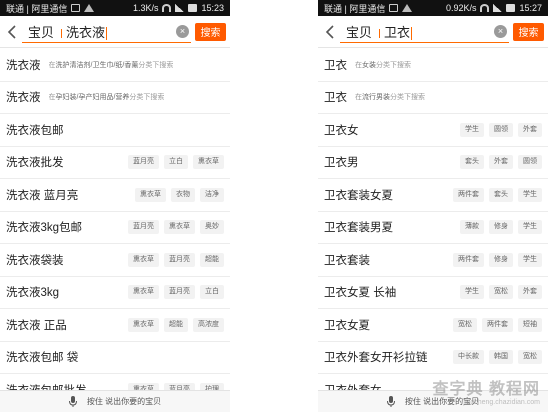 Image resolution: width=550 pixels, height=412 pixels. Describe the element at coordinates (501, 357) in the screenshot. I see `suggestion-tag: 韩国` at that location.